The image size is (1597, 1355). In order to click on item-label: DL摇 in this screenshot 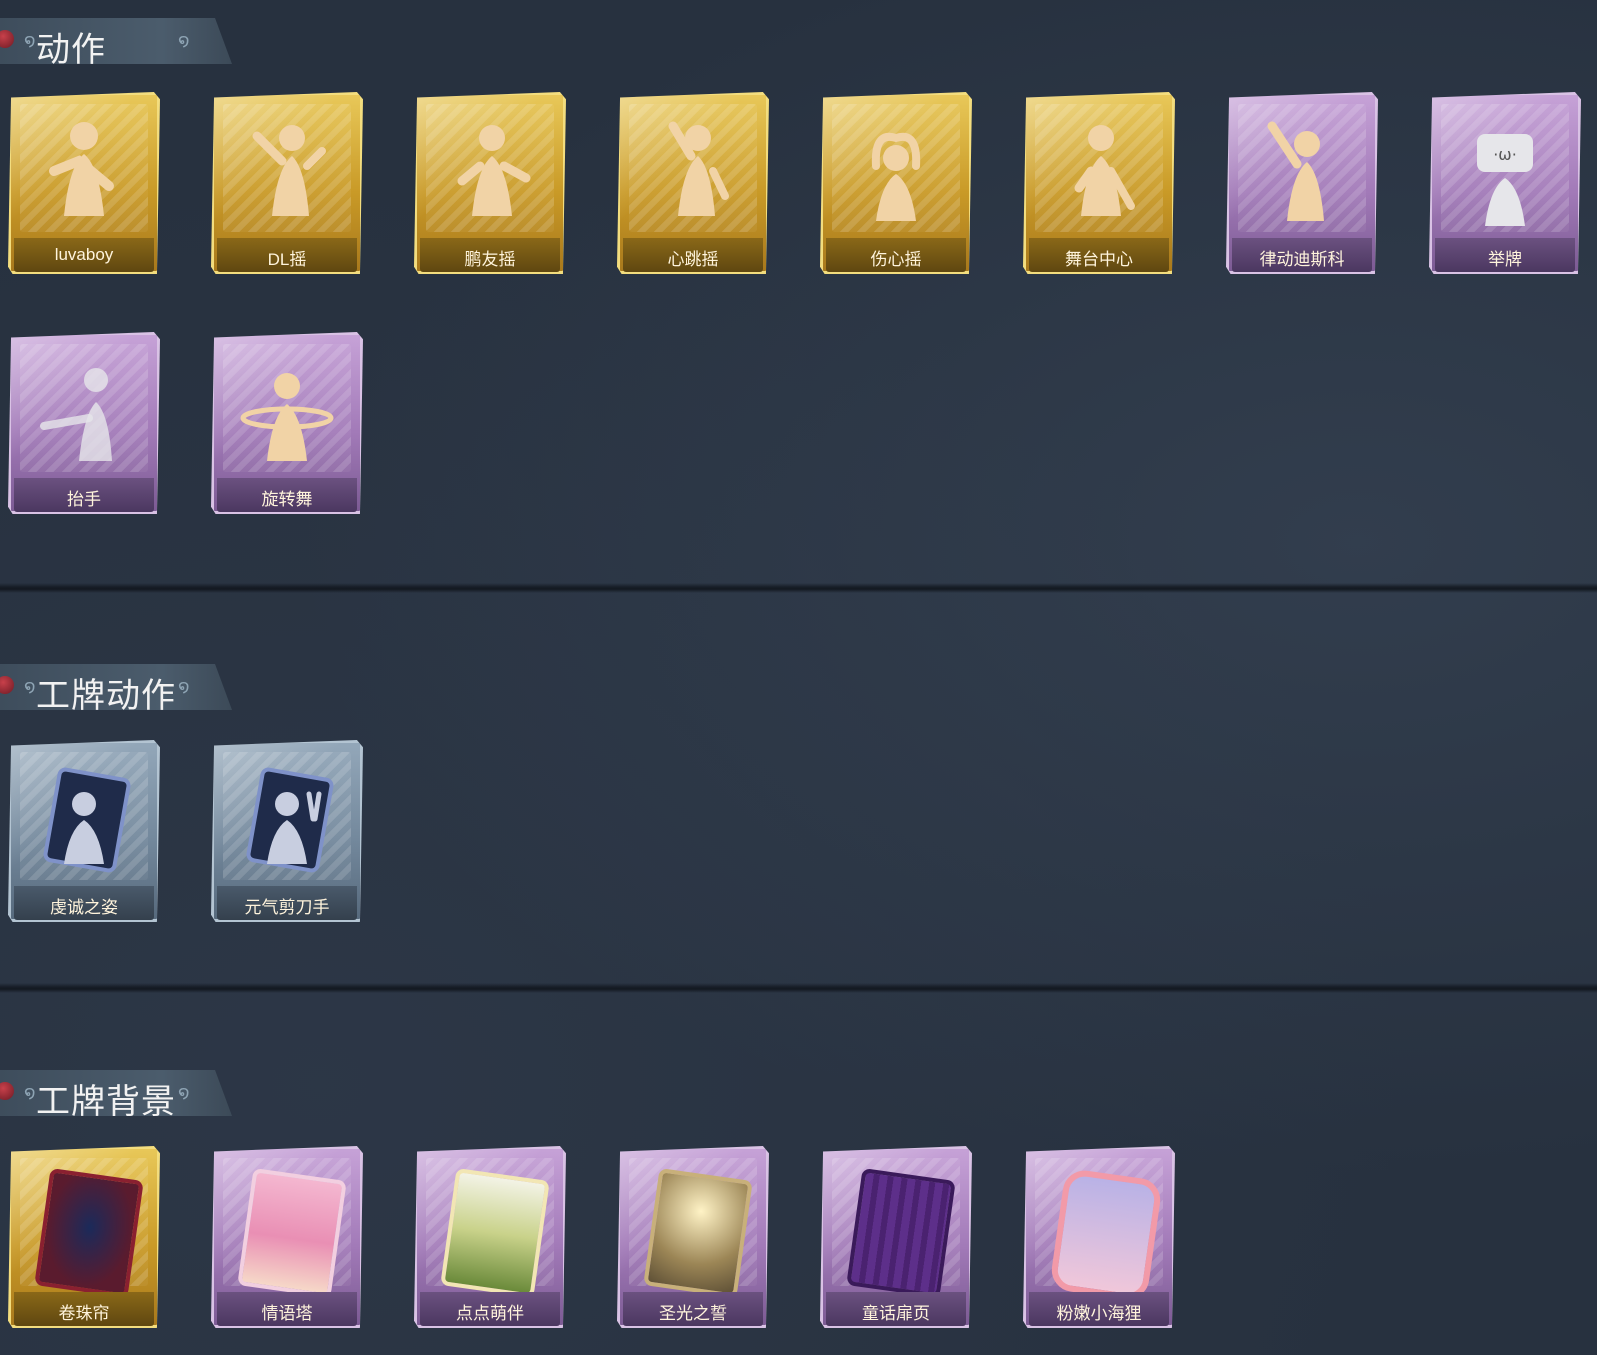, I will do `click(287, 259)`.